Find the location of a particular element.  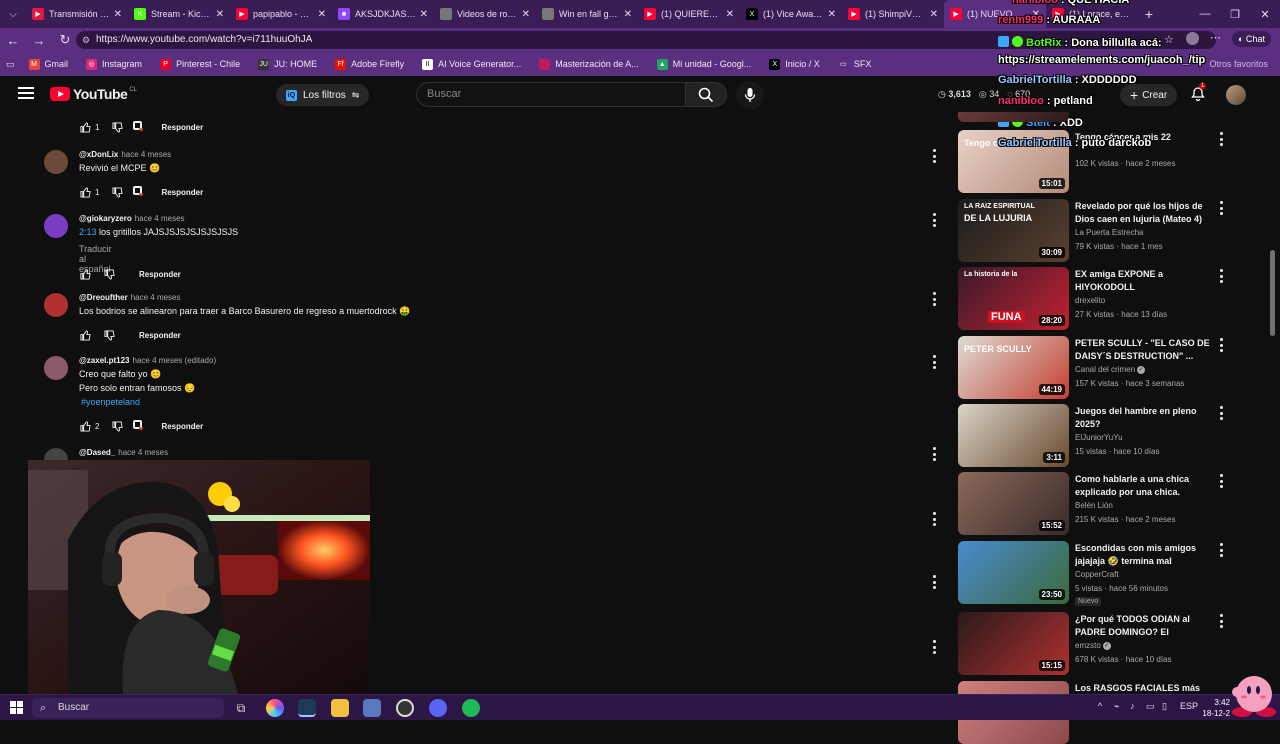

volume-icon: ♪ is located at coordinates (1132, 706).